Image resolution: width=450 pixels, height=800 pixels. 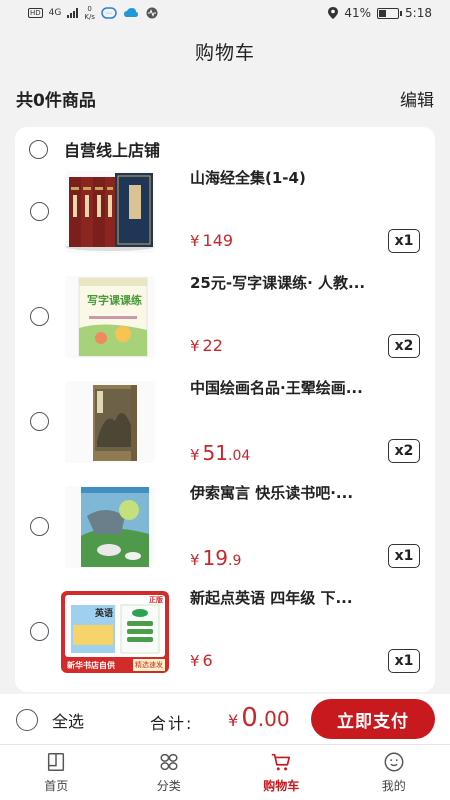 I want to click on status-right: 41% 5:18, so click(x=380, y=13).